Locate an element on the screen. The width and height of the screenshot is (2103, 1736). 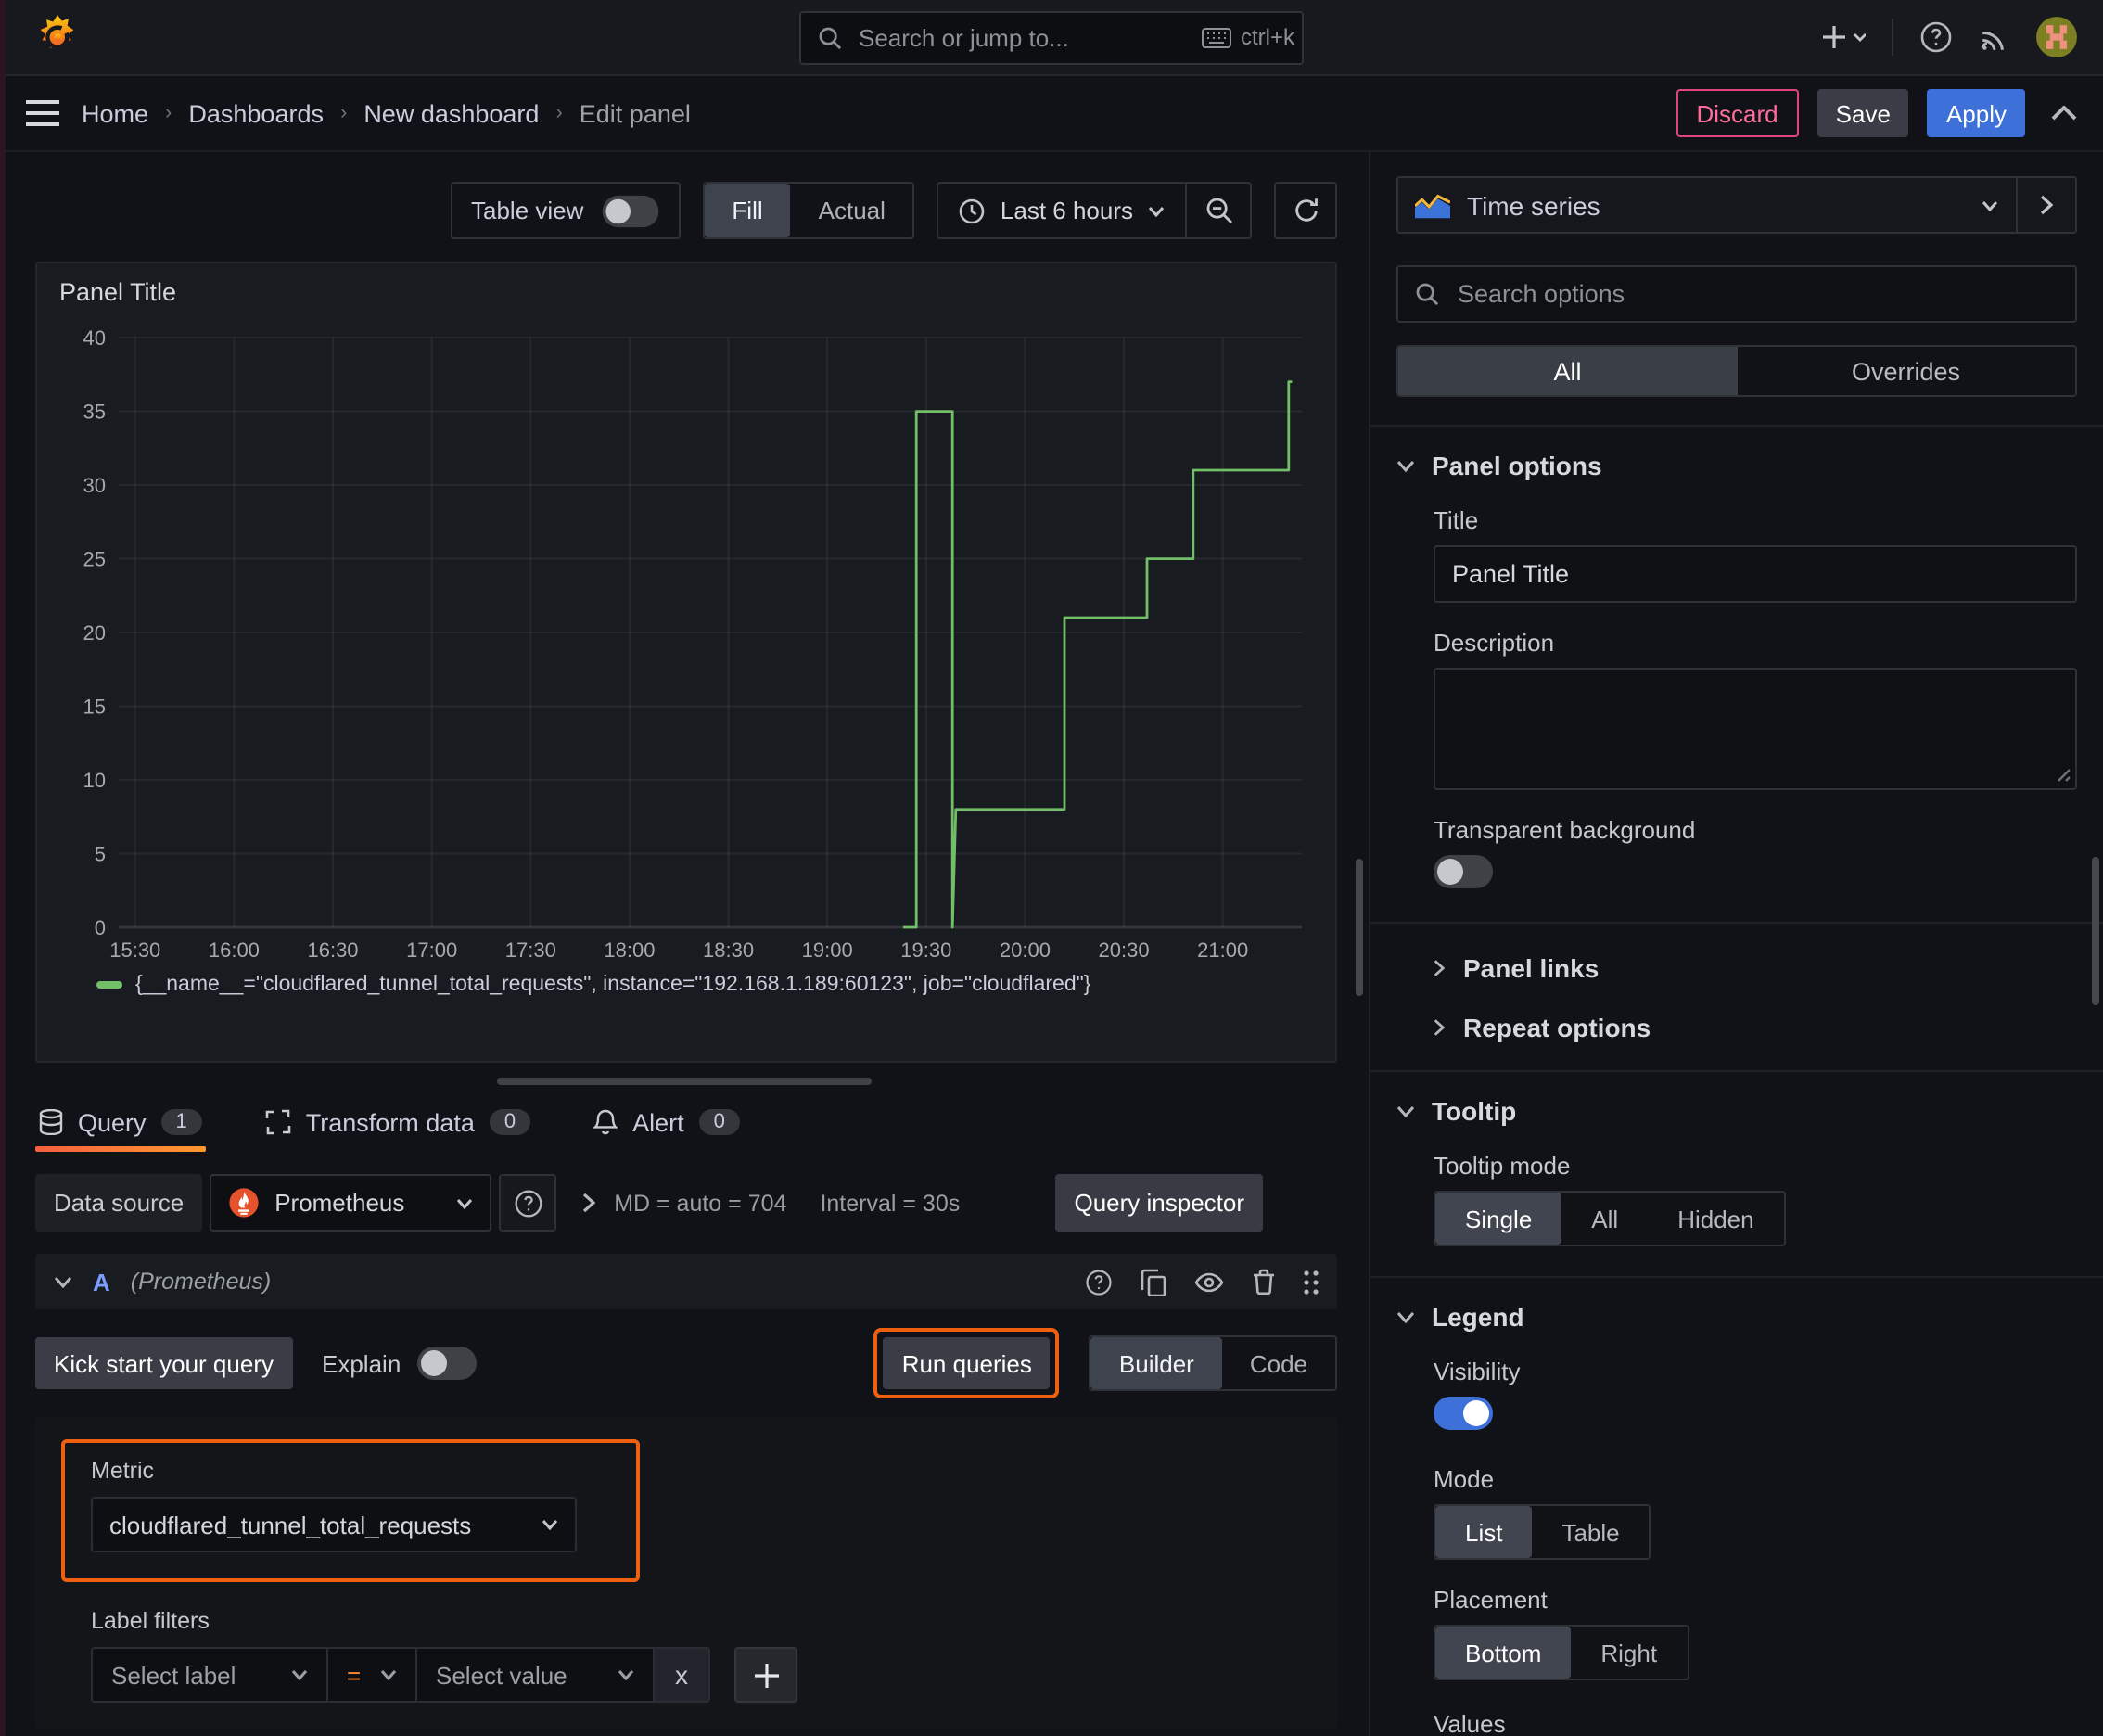
tab-transform-data: Transform data 0 is located at coordinates (397, 1122).